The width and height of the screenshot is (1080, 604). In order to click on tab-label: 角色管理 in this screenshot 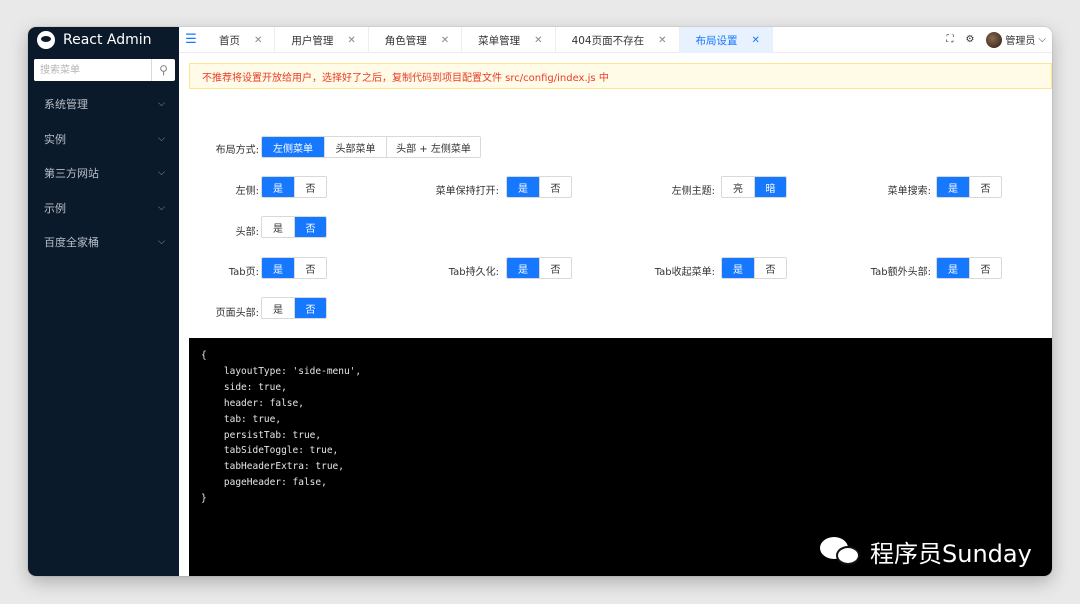, I will do `click(405, 40)`.